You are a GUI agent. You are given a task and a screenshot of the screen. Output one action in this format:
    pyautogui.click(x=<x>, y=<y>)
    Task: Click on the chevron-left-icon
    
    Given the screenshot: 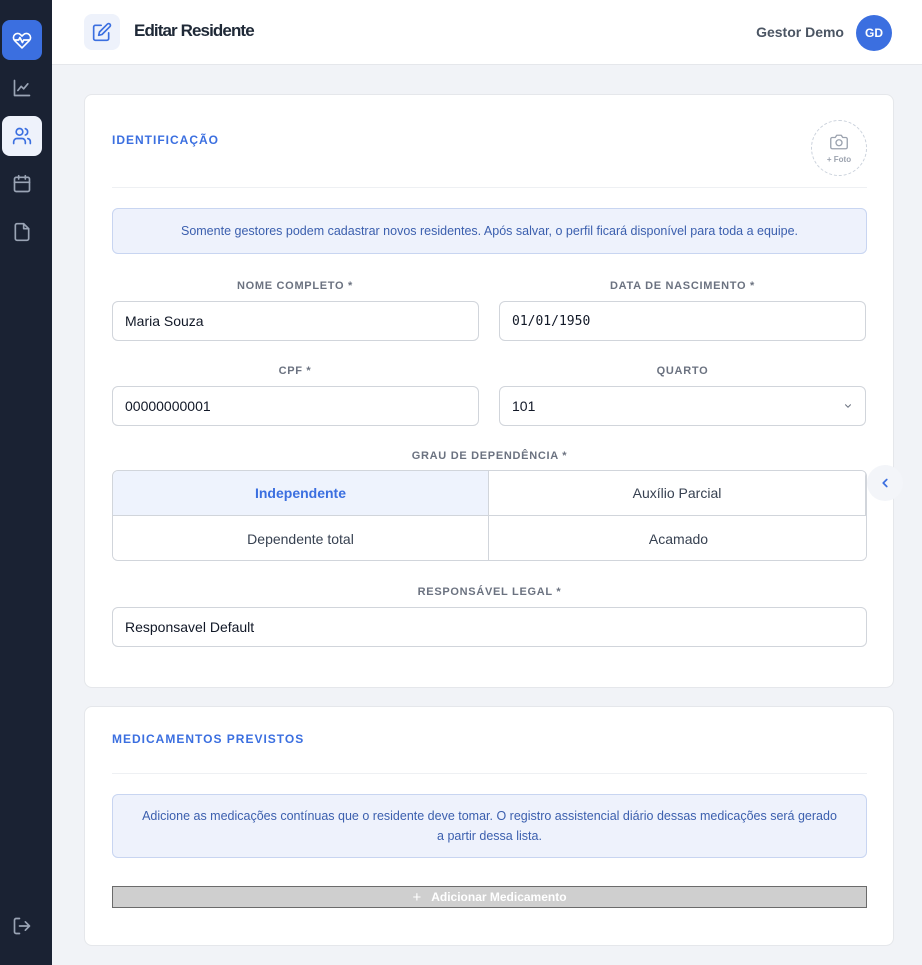 What is the action you would take?
    pyautogui.click(x=885, y=483)
    